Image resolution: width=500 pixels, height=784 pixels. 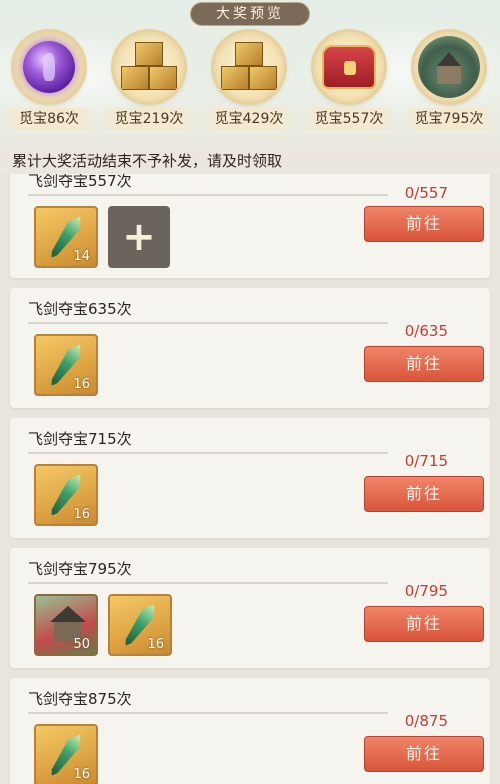 I want to click on task-progress: 0/875, so click(x=426, y=721).